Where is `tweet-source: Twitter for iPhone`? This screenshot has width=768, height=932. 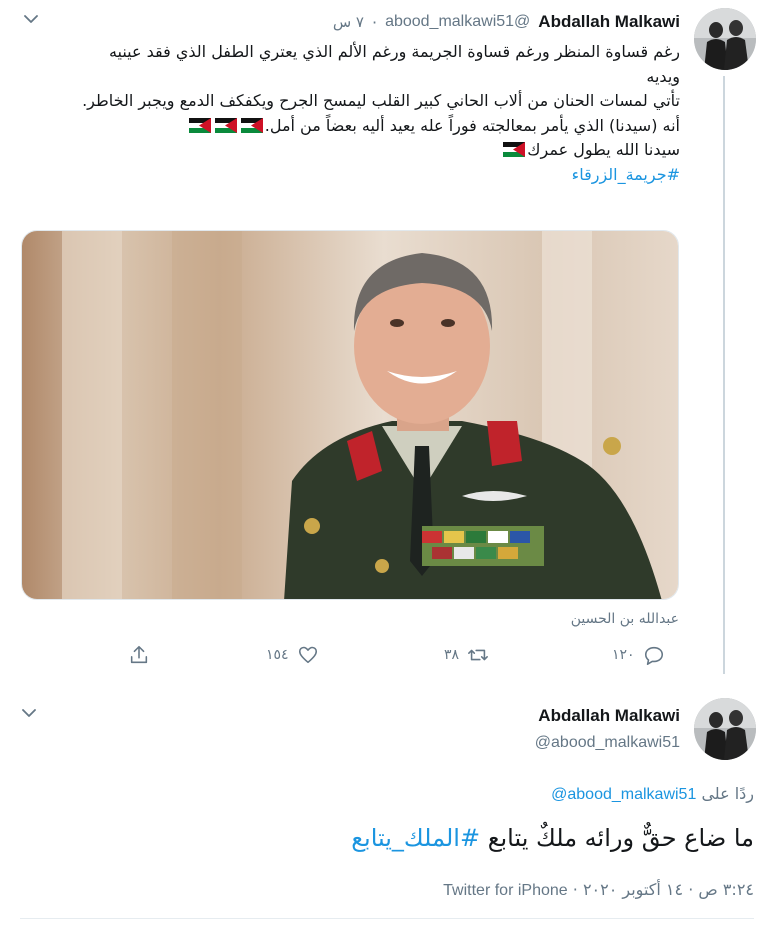 tweet-source: Twitter for iPhone is located at coordinates (505, 890).